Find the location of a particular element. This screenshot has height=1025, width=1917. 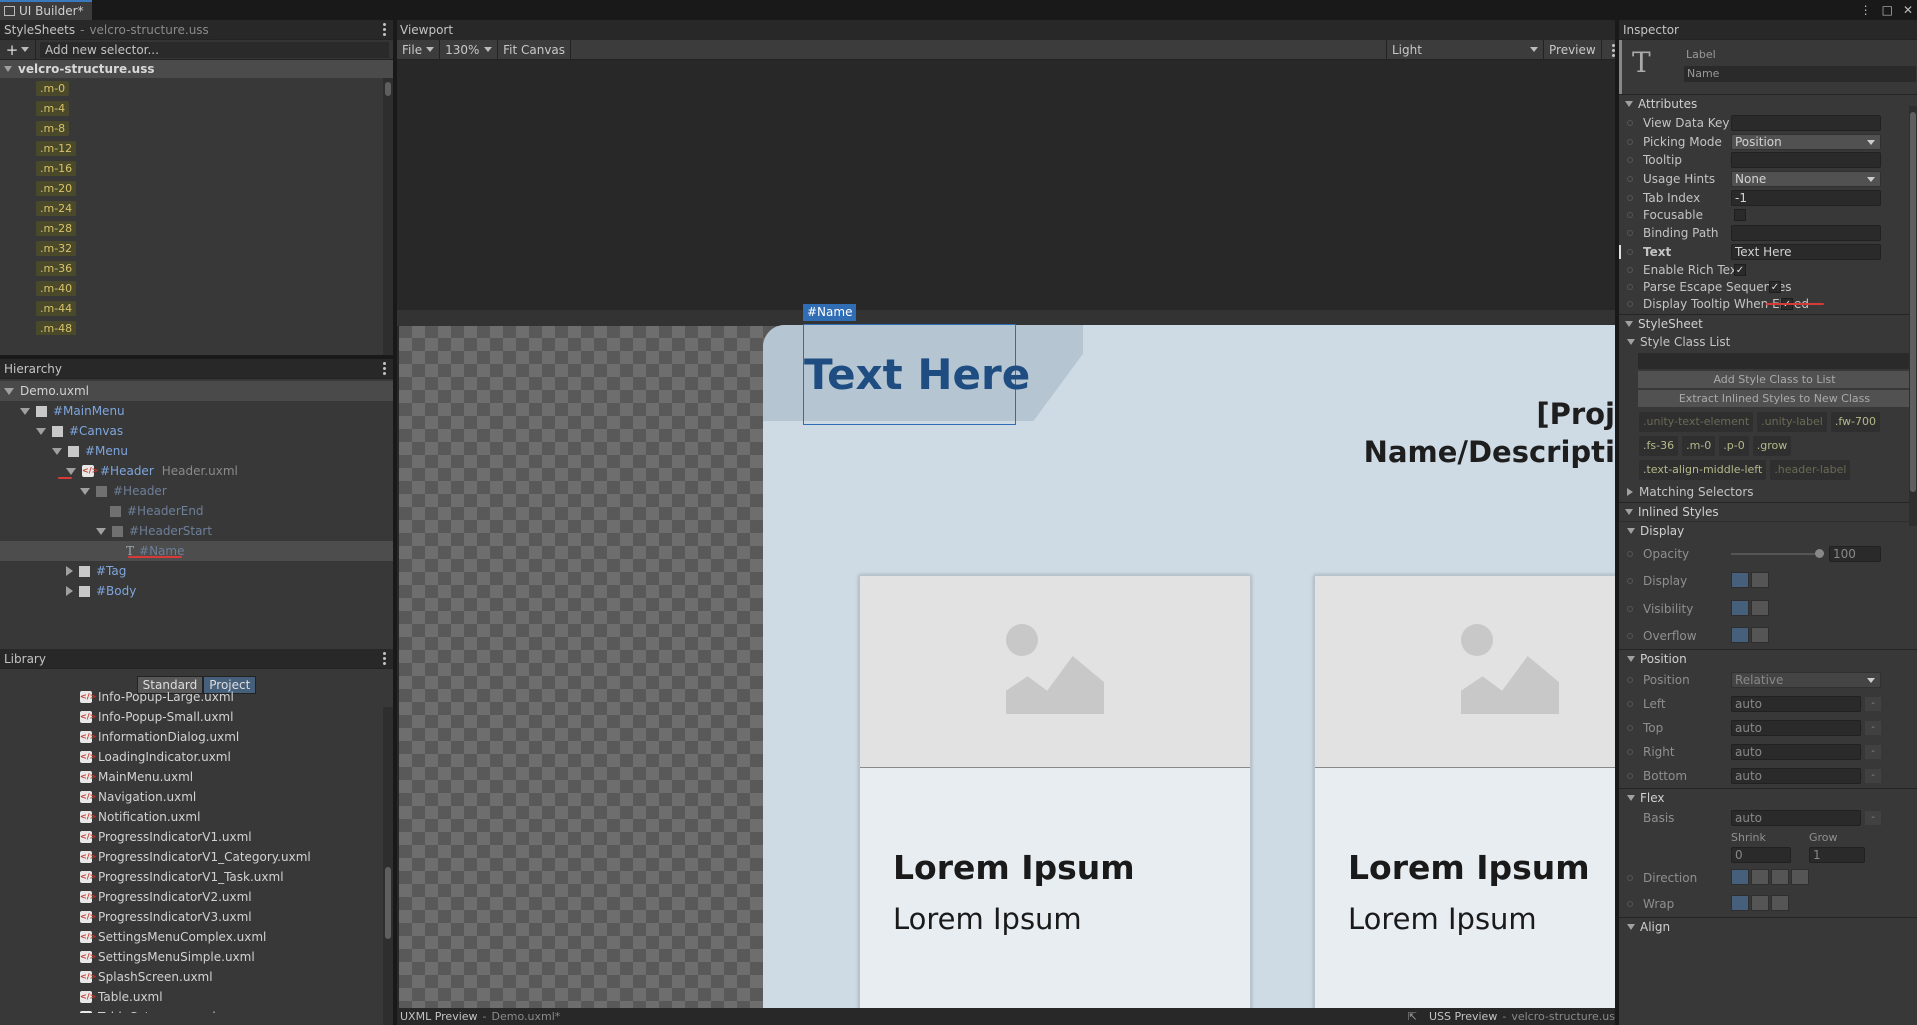

library-item: </> ProgressIndicatorV1_Task.uxml is located at coordinates (196, 877).